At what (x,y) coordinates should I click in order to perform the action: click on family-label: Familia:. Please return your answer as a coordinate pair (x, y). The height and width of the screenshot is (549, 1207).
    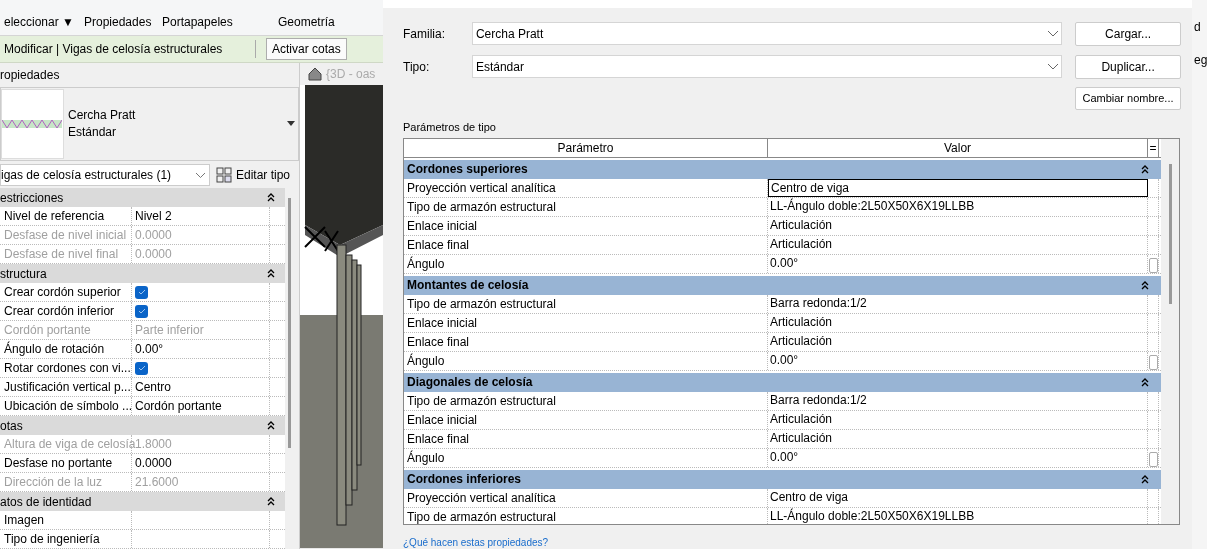
    Looking at the image, I should click on (424, 34).